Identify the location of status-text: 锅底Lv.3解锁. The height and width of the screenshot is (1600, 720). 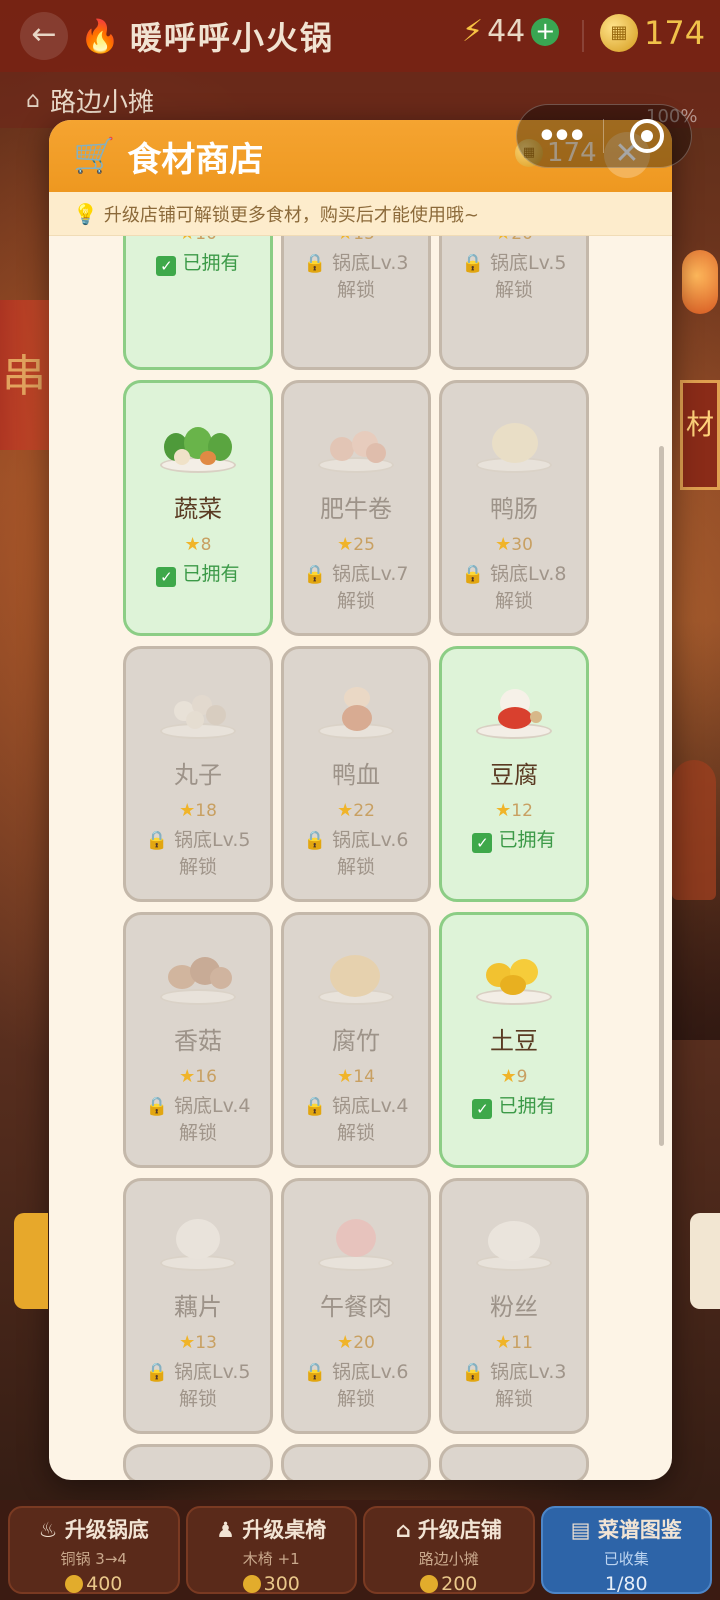
(528, 1385).